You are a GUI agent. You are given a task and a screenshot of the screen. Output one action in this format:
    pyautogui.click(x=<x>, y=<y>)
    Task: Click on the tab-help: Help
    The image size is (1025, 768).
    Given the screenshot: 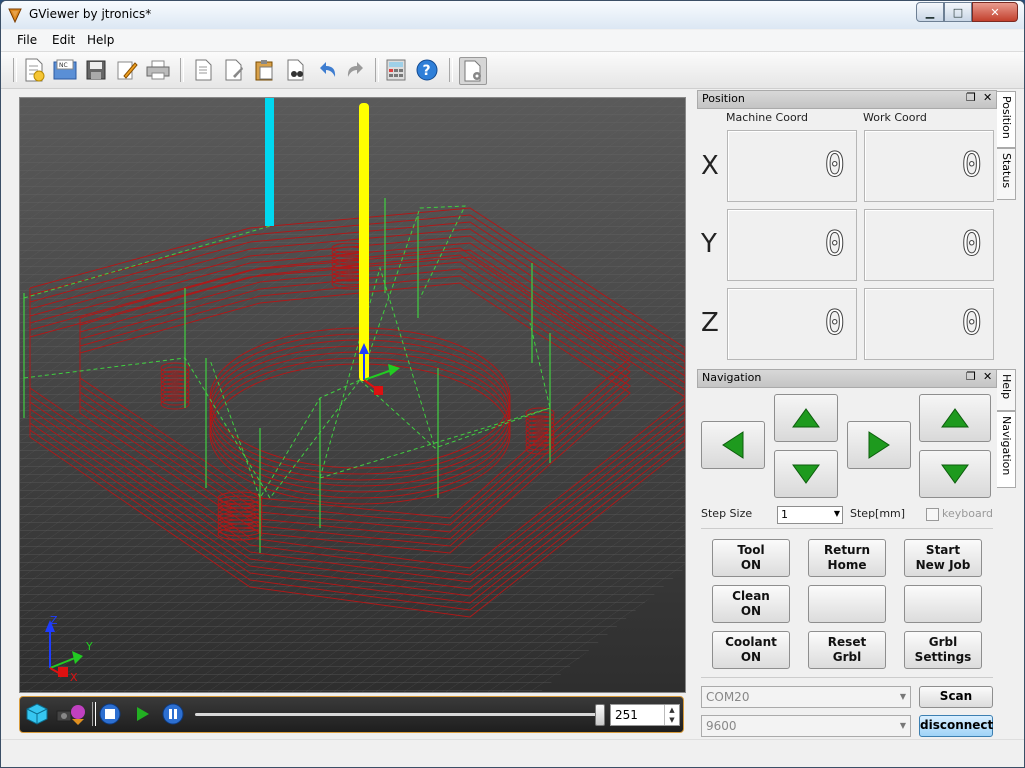 What is the action you would take?
    pyautogui.click(x=1006, y=390)
    